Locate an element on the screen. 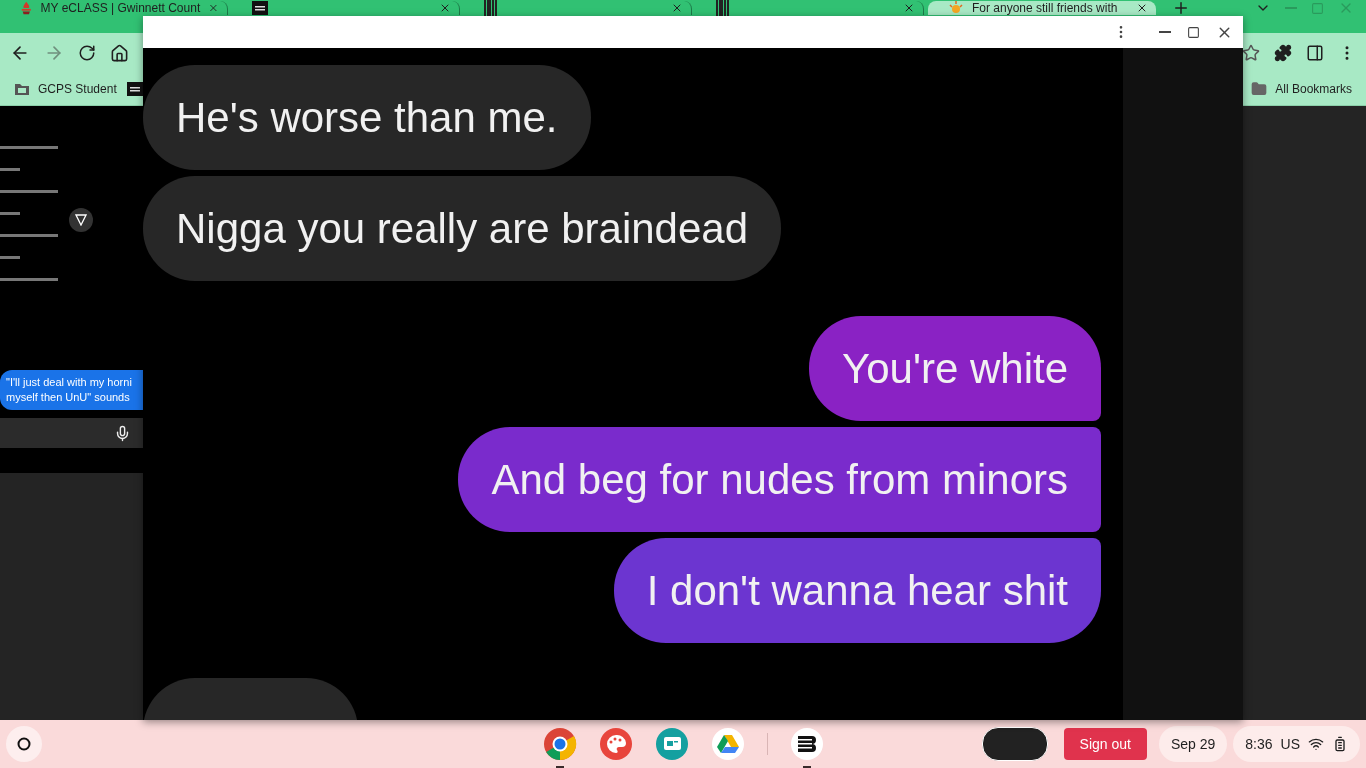 The image size is (1366, 768). clock-text: 8:36 is located at coordinates (1259, 744).